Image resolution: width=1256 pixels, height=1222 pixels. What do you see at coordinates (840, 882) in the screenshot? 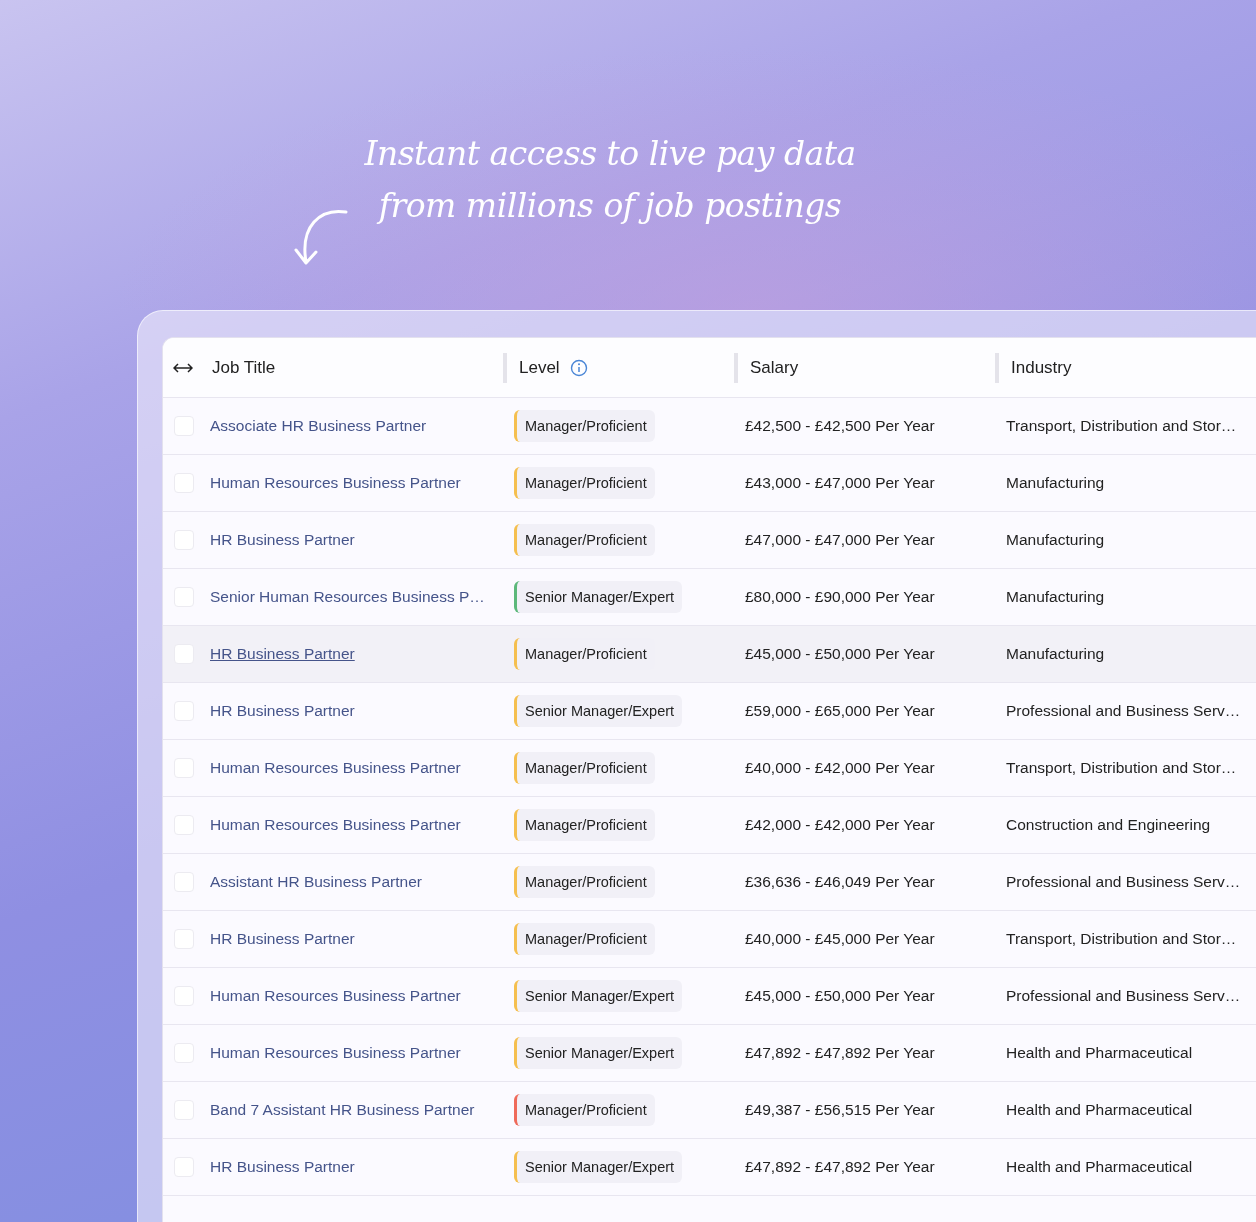
I see `salary-cell-text: £36,636 - £46,049 Per Year` at bounding box center [840, 882].